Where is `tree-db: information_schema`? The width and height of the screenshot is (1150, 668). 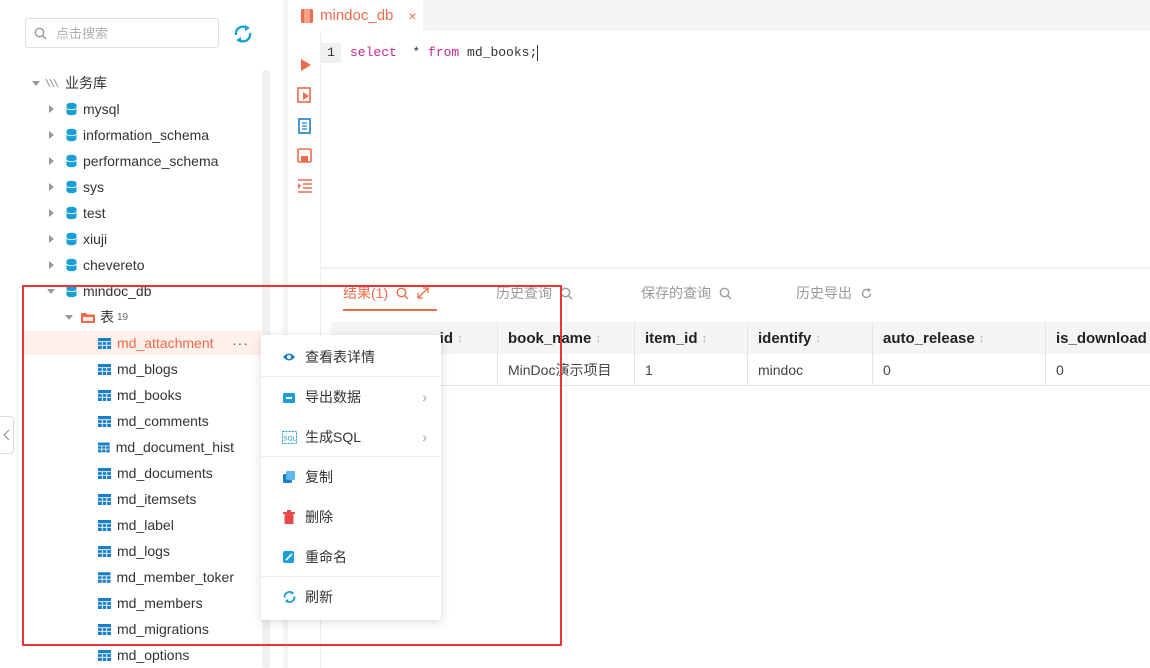 tree-db: information_schema is located at coordinates (127, 135).